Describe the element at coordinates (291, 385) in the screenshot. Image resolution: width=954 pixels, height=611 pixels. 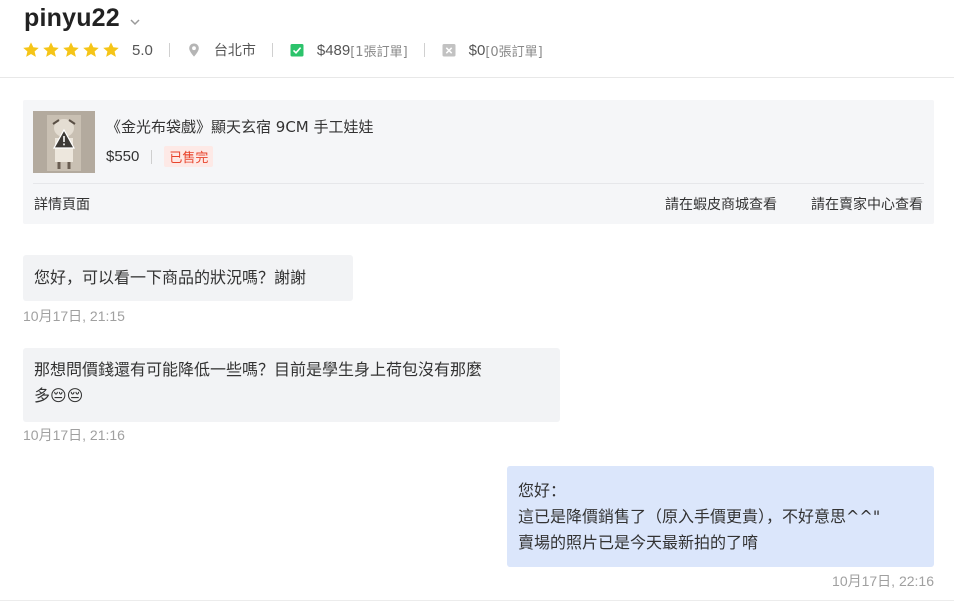
I see `message-bubble: 那想問價錢還有可能降低一些嗎？目前是學生身上荷包沒有那麼 多😔😔` at that location.